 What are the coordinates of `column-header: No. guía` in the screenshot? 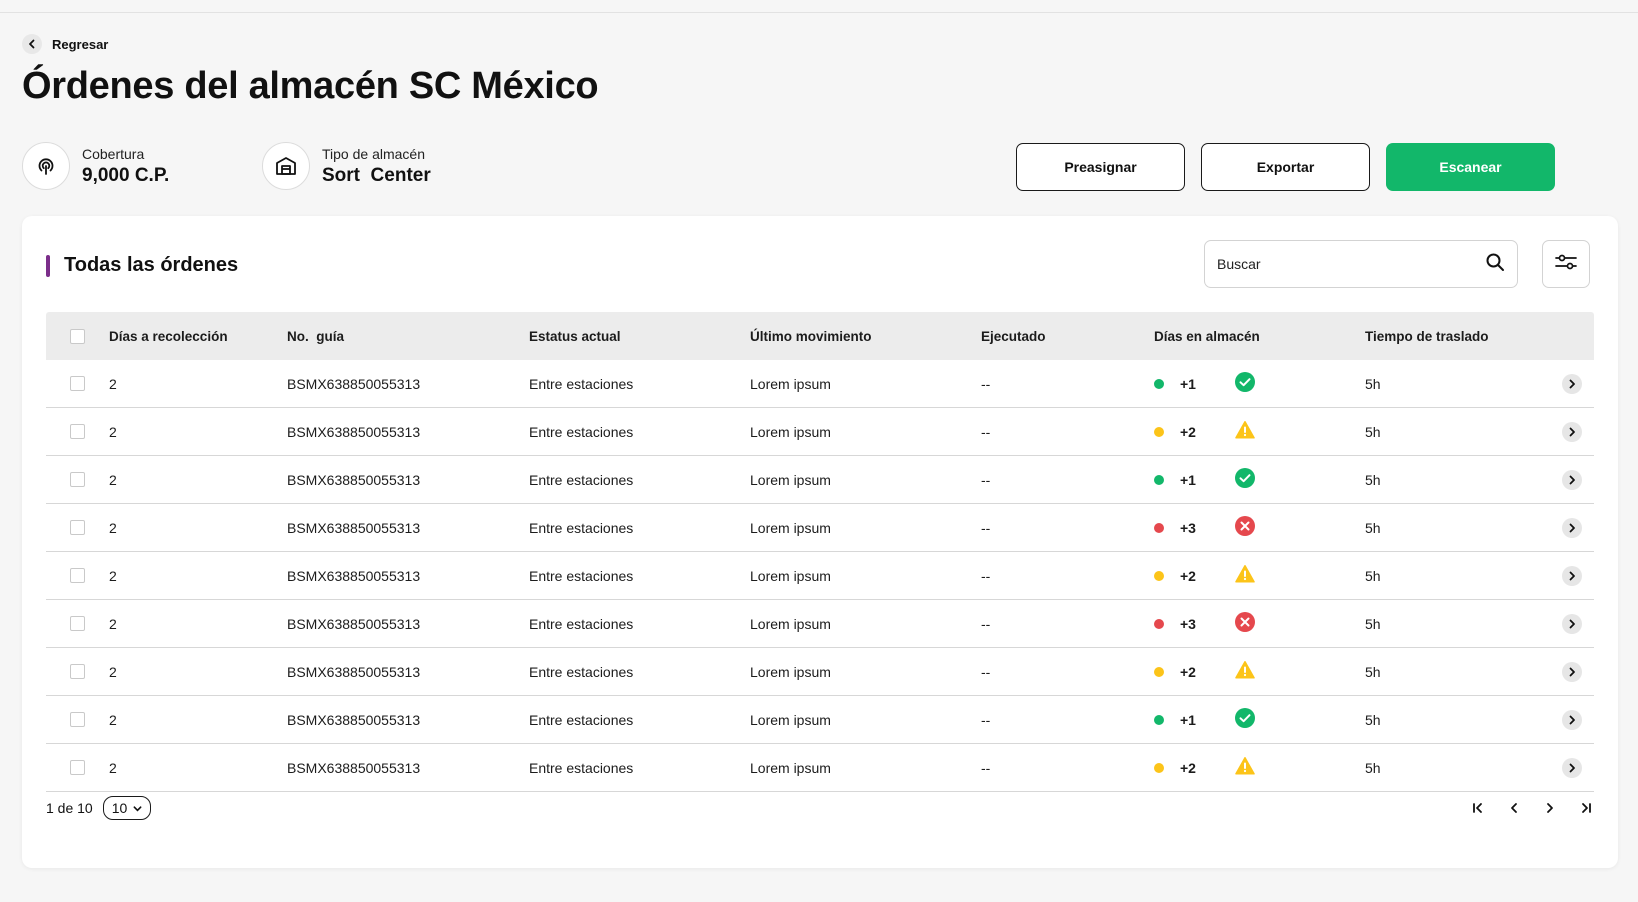 It's located at (315, 336).